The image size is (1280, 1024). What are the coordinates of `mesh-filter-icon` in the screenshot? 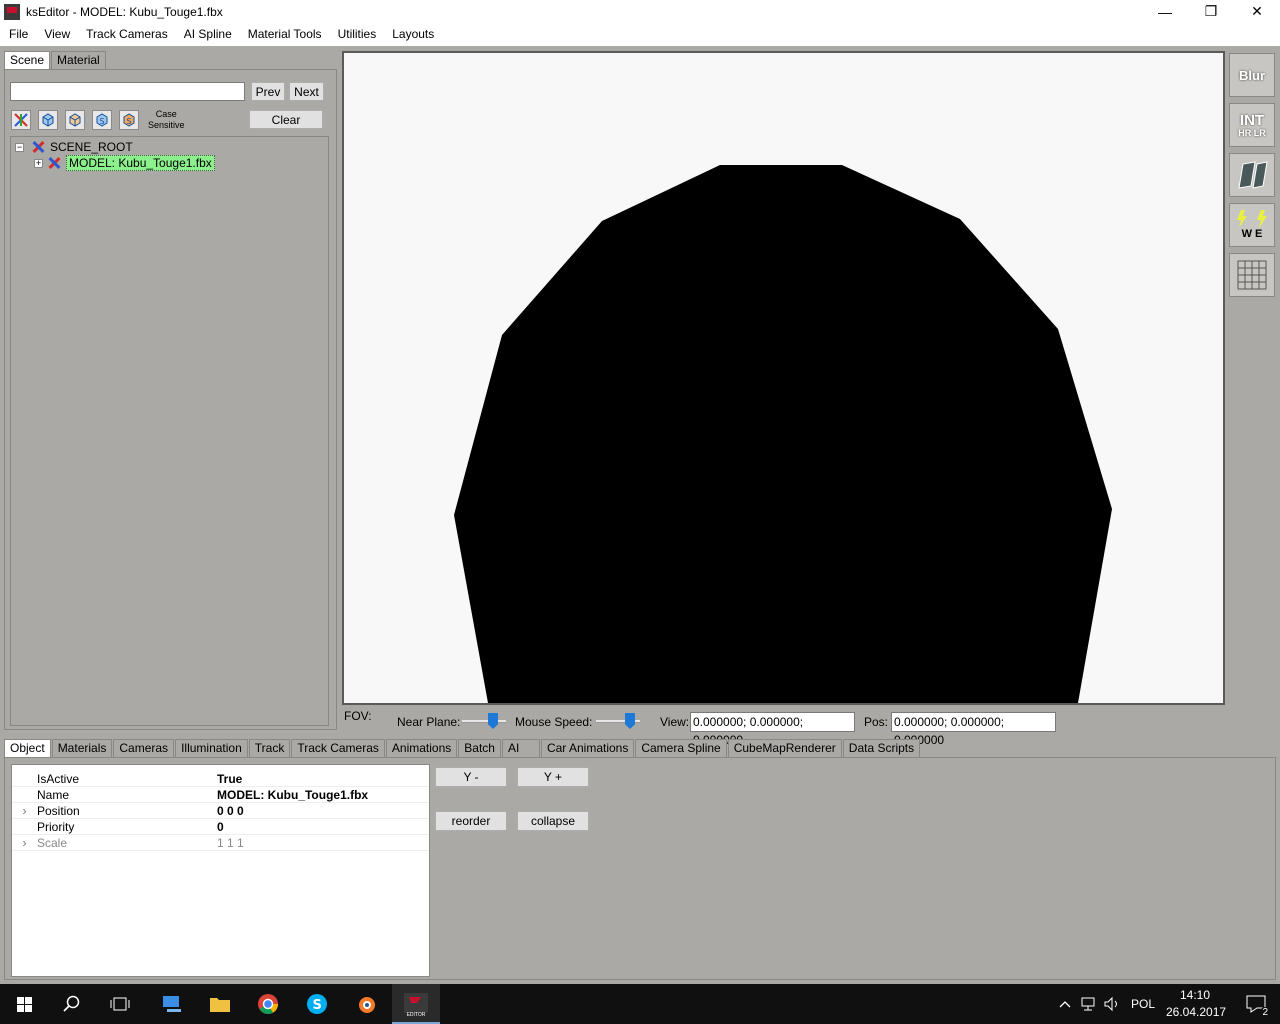 It's located at (48, 120).